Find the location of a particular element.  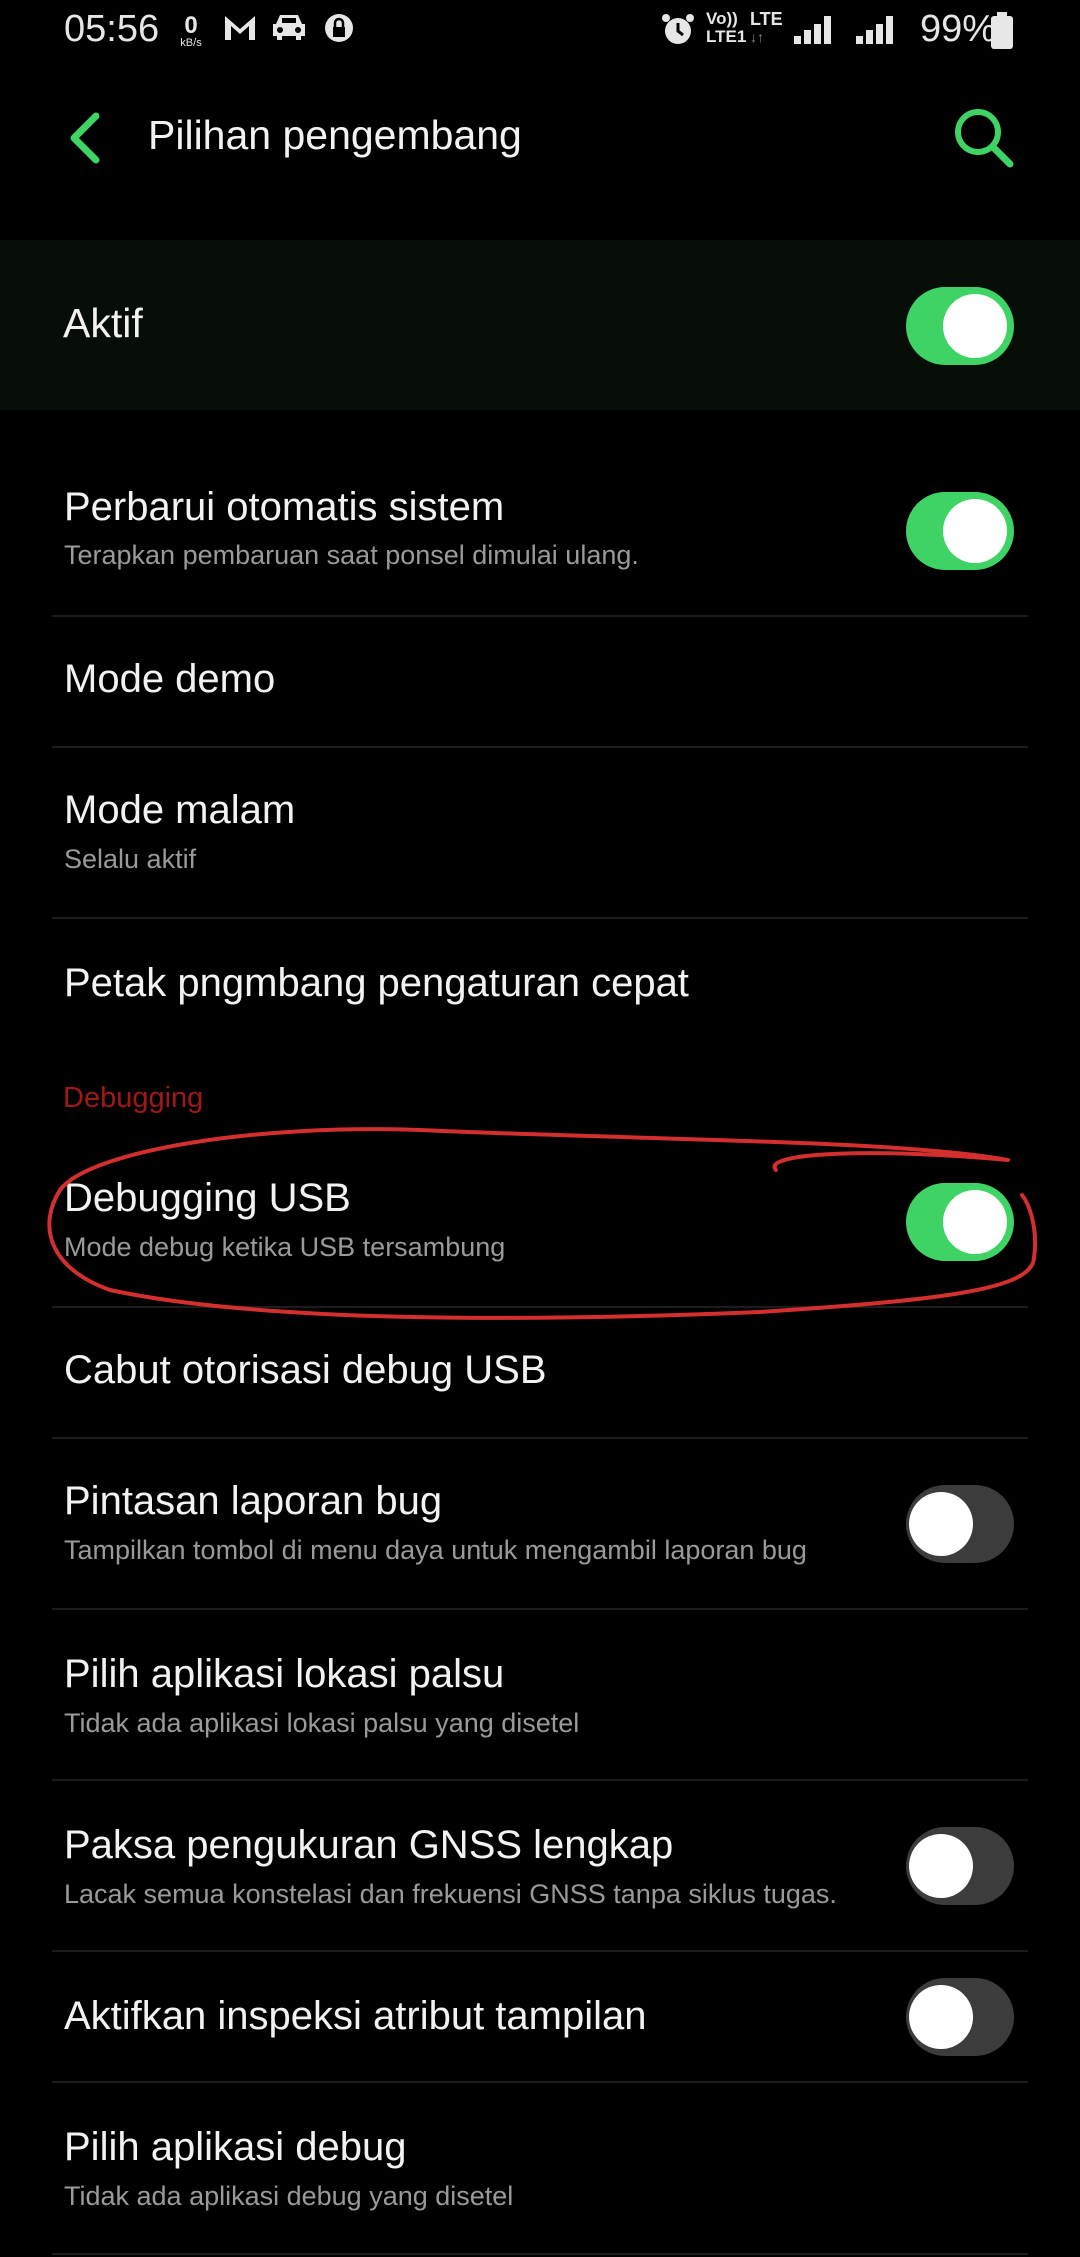

developer-options-master-switch: Aktif is located at coordinates (540, 325).